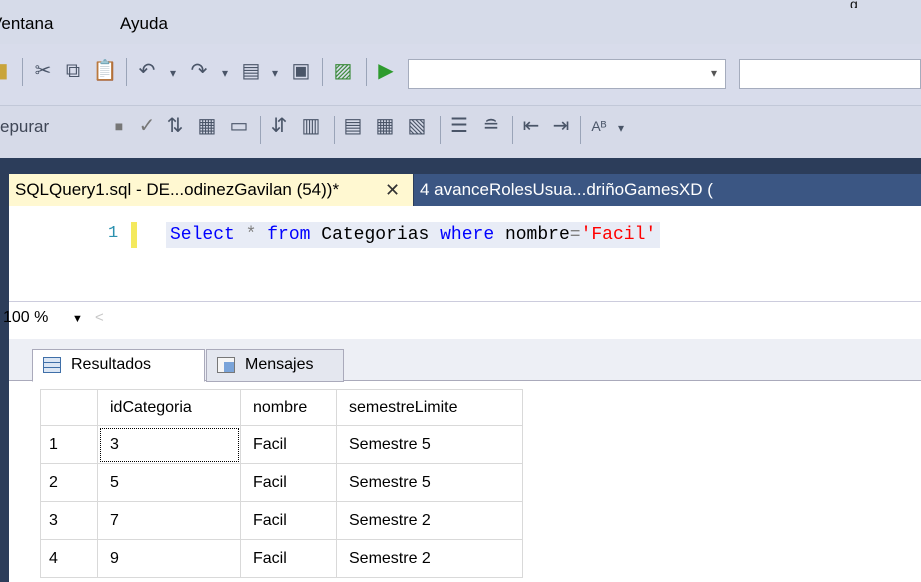  I want to click on tab-avance-roles: 4 avanceRolesUsua...driñoGamesXD (, so click(667, 190).